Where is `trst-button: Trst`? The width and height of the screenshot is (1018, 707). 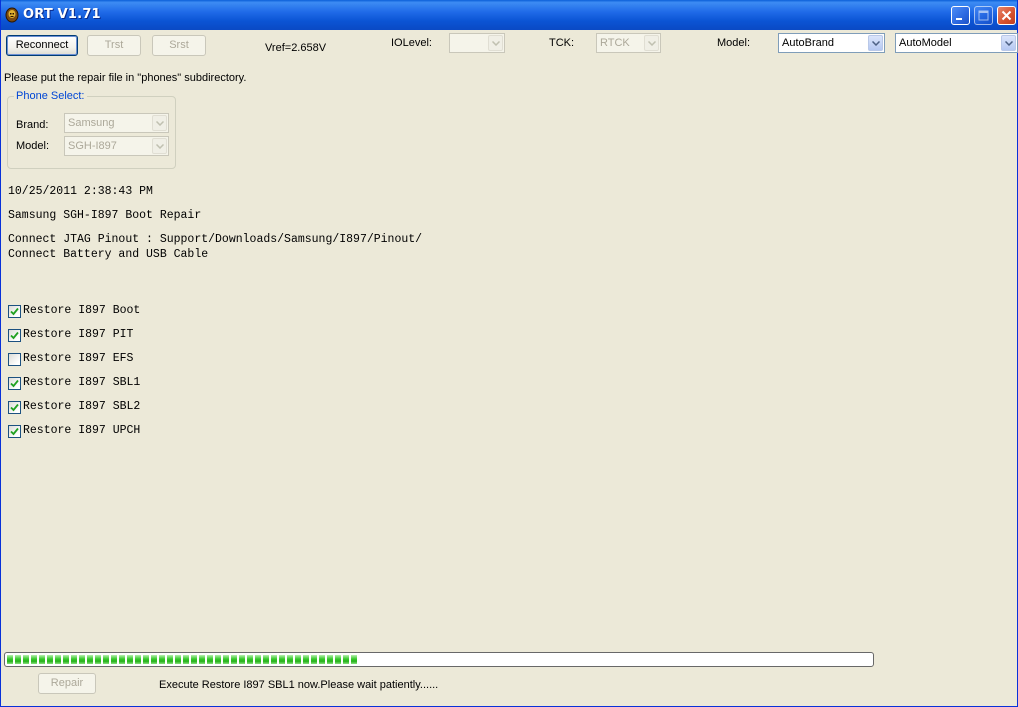
trst-button: Trst is located at coordinates (114, 45).